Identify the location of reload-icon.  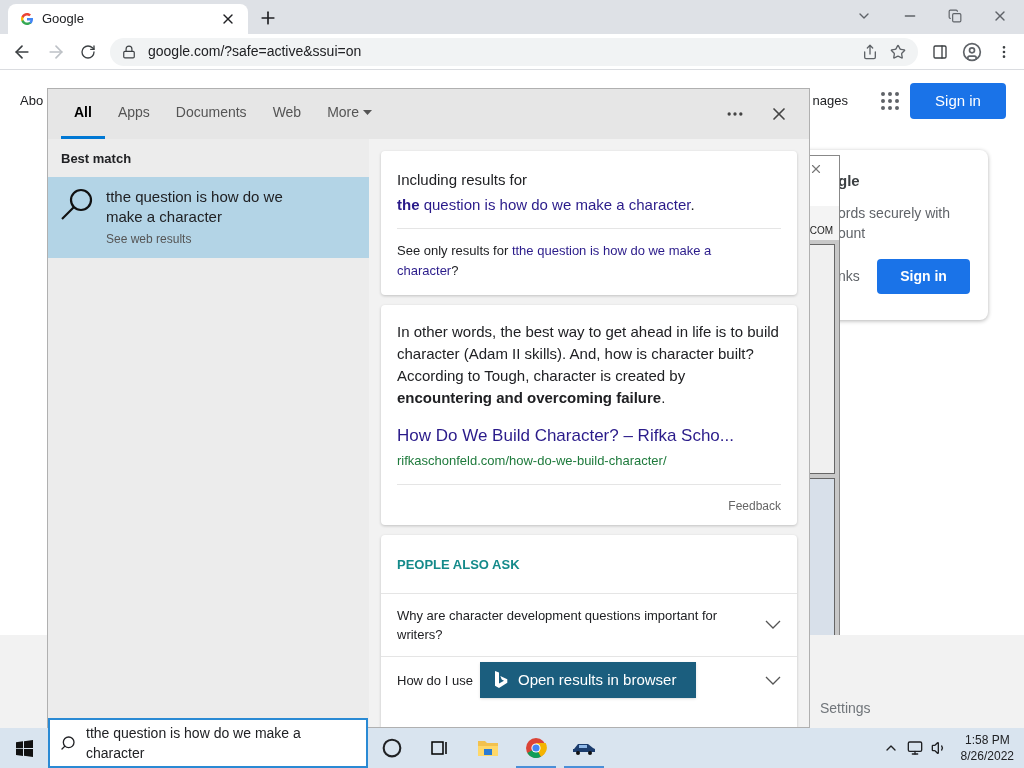
(88, 51).